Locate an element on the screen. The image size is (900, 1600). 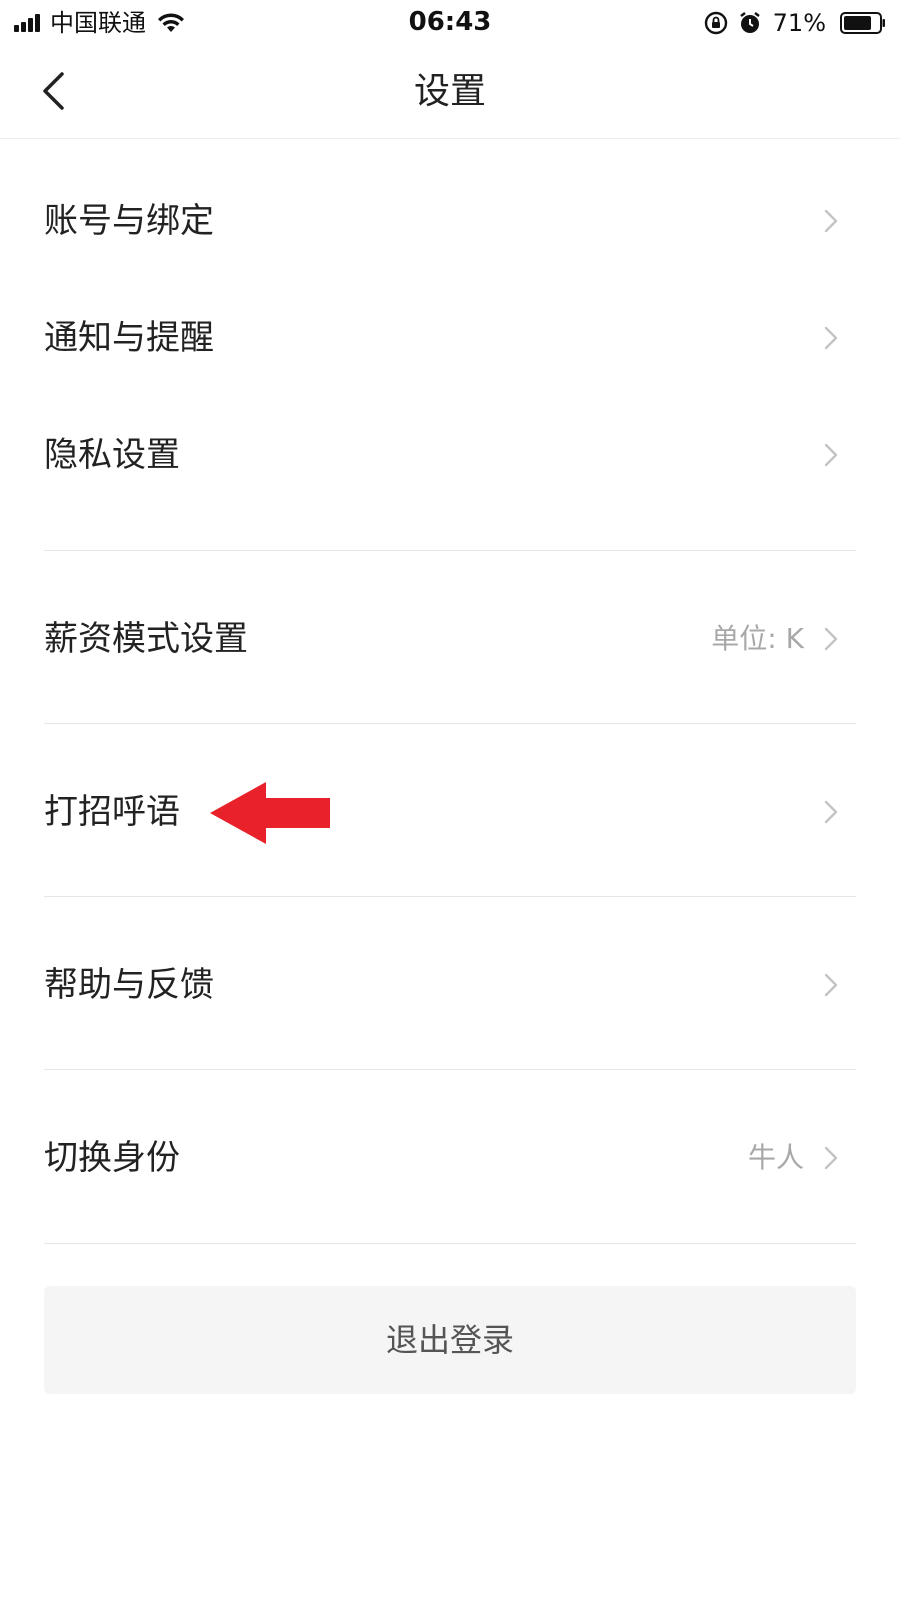
status-right: 71% is located at coordinates (790, 23).